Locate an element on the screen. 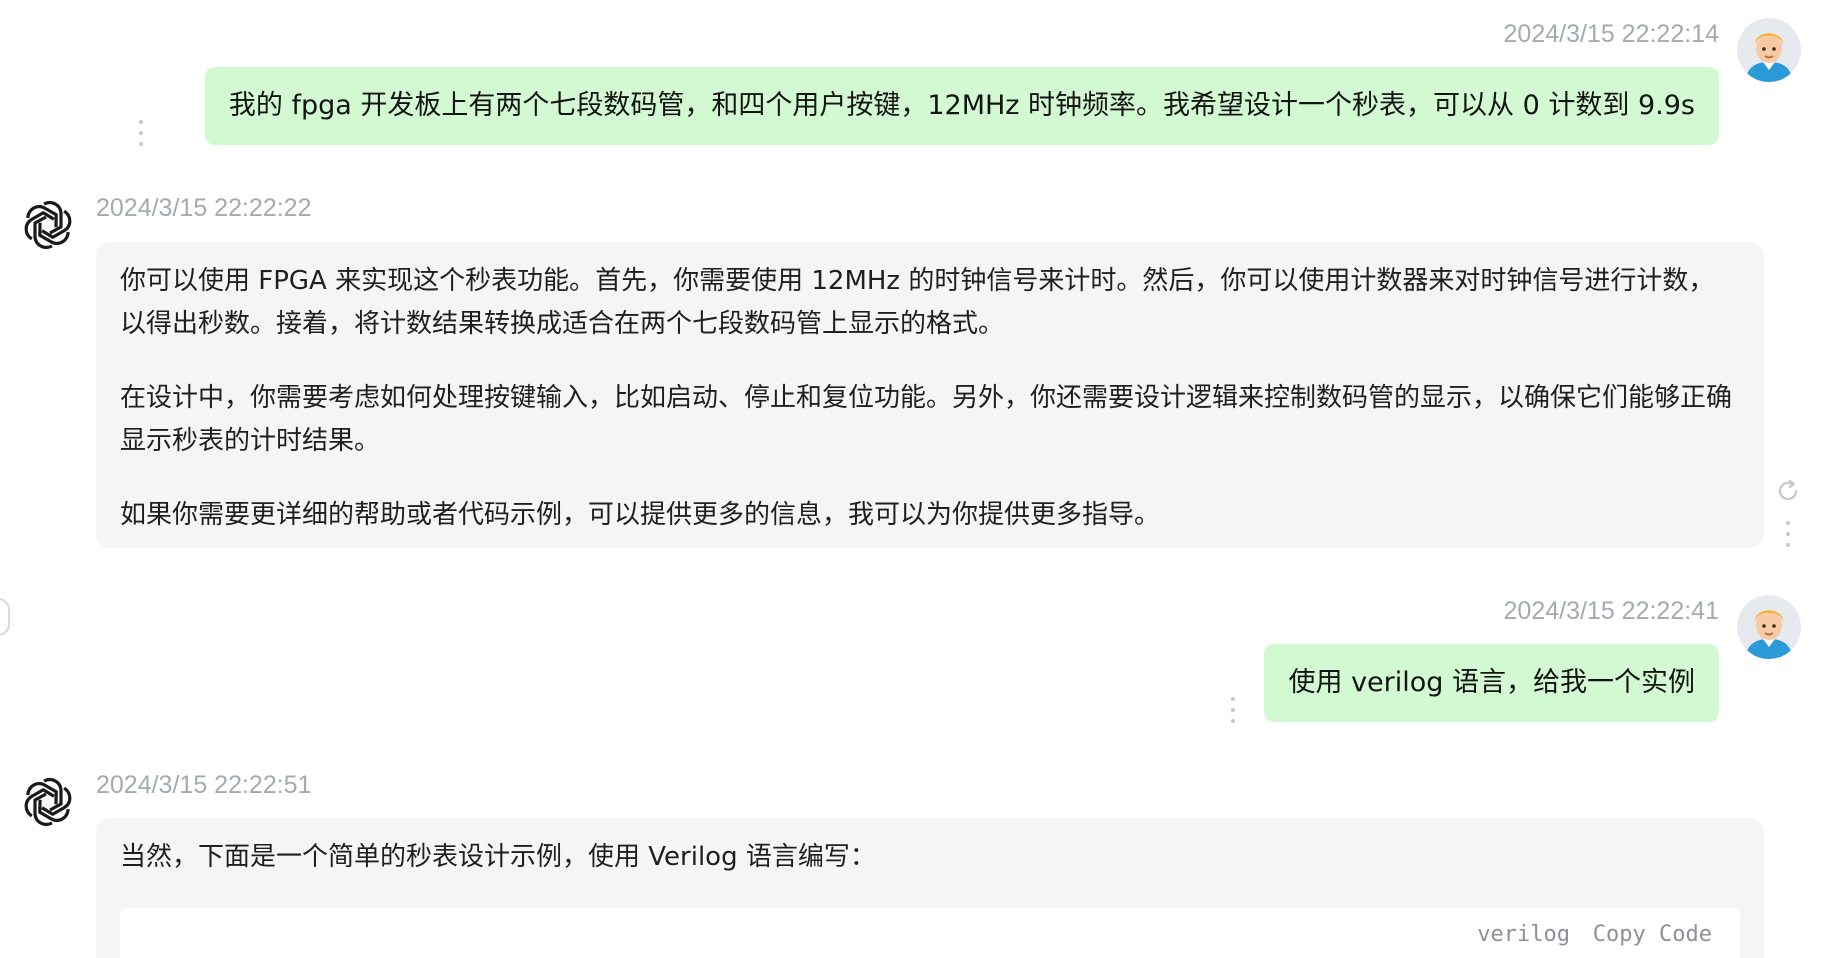  message-paragraph: 当然，下面是一个简单的秒表设计示例，使用 Verilog 语言编写： is located at coordinates (498, 857).